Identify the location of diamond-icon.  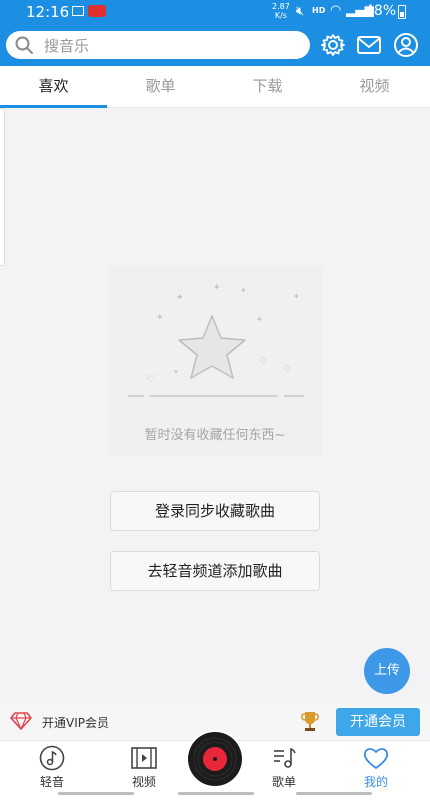
(21, 721).